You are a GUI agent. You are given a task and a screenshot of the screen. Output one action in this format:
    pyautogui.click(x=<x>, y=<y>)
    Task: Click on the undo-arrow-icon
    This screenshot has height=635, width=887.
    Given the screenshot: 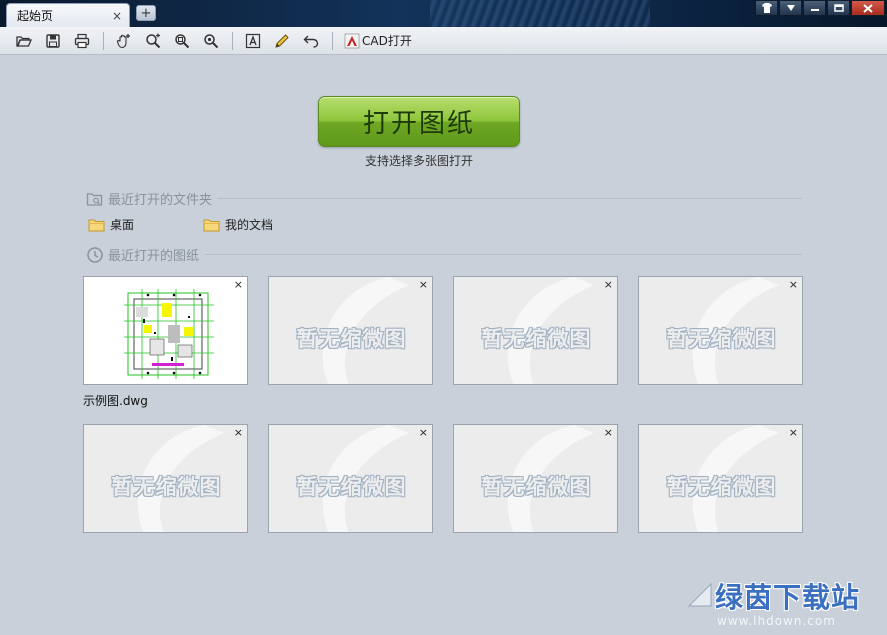 What is the action you would take?
    pyautogui.click(x=311, y=41)
    